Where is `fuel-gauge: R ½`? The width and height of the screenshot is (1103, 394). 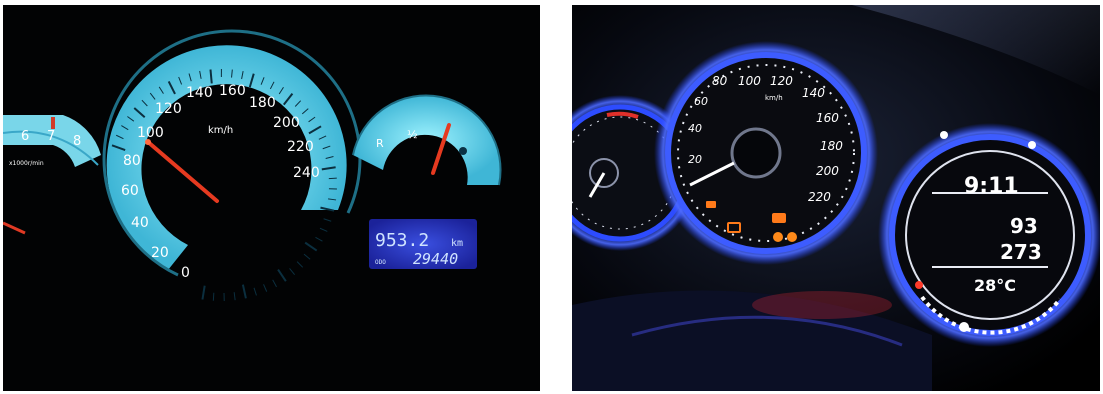 fuel-gauge: R ½ is located at coordinates (427, 140).